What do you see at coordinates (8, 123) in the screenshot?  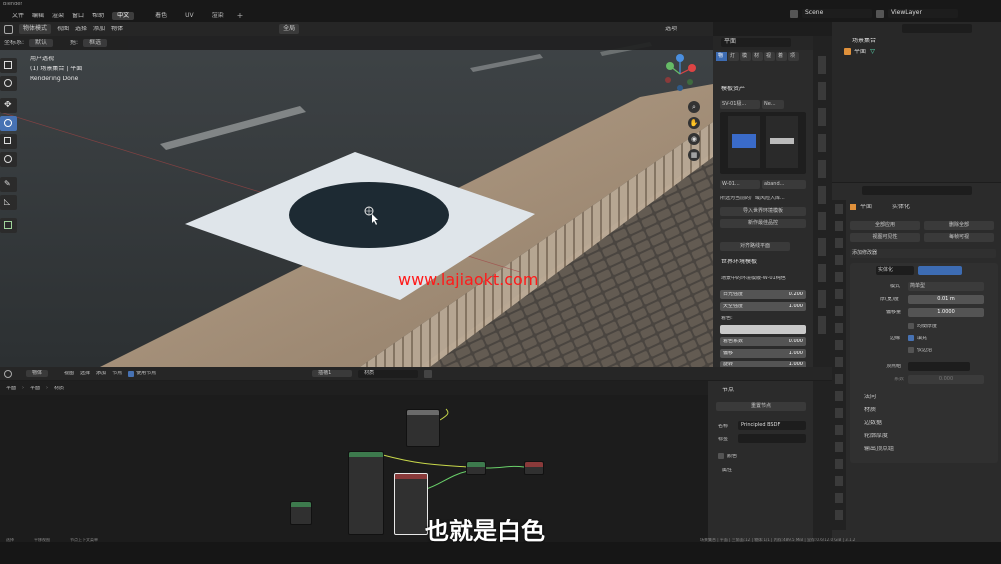 I see `rotate-tool` at bounding box center [8, 123].